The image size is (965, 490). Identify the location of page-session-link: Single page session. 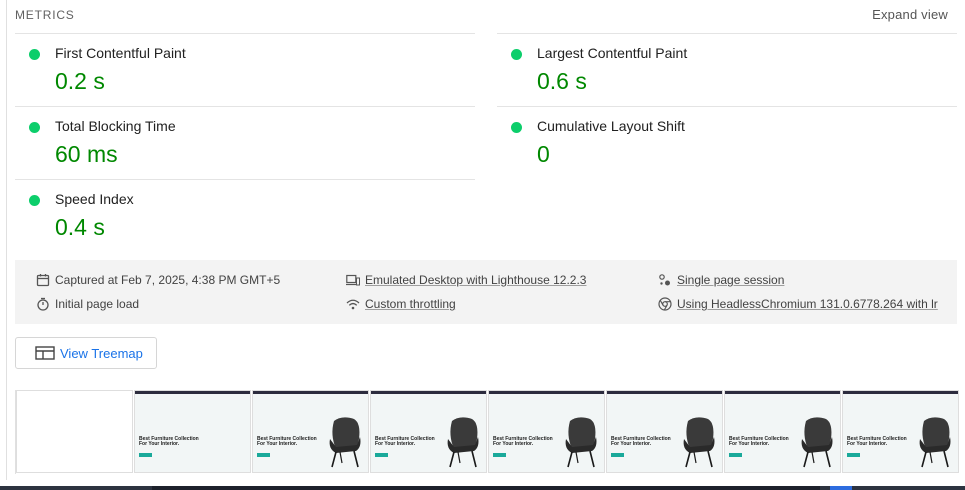
(730, 280).